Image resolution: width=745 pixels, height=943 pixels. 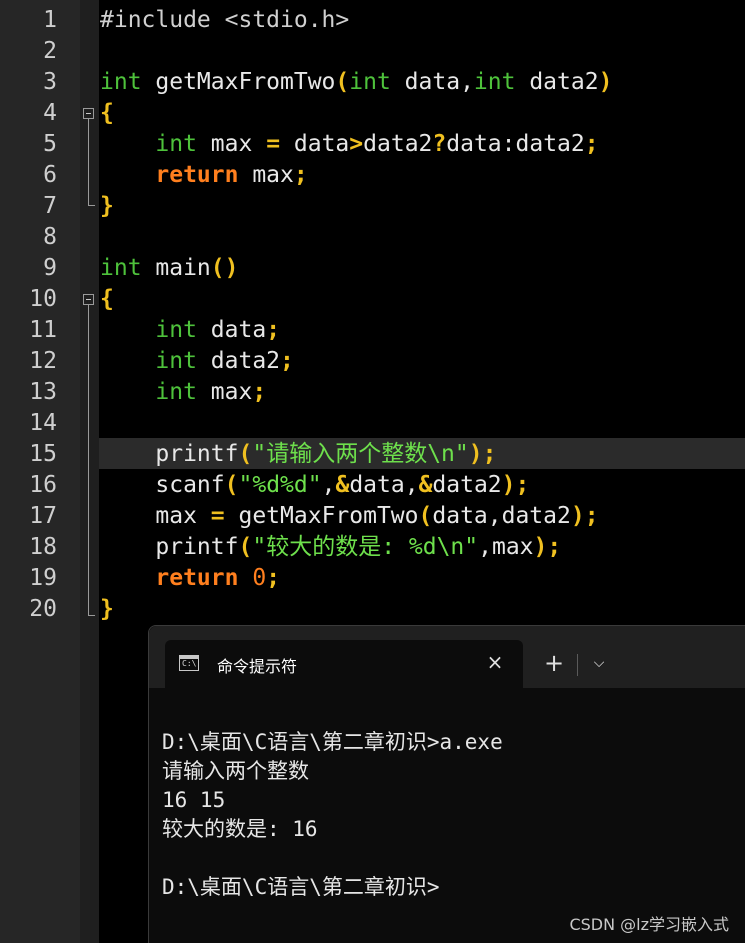 What do you see at coordinates (50, 82) in the screenshot?
I see `line-number: 3` at bounding box center [50, 82].